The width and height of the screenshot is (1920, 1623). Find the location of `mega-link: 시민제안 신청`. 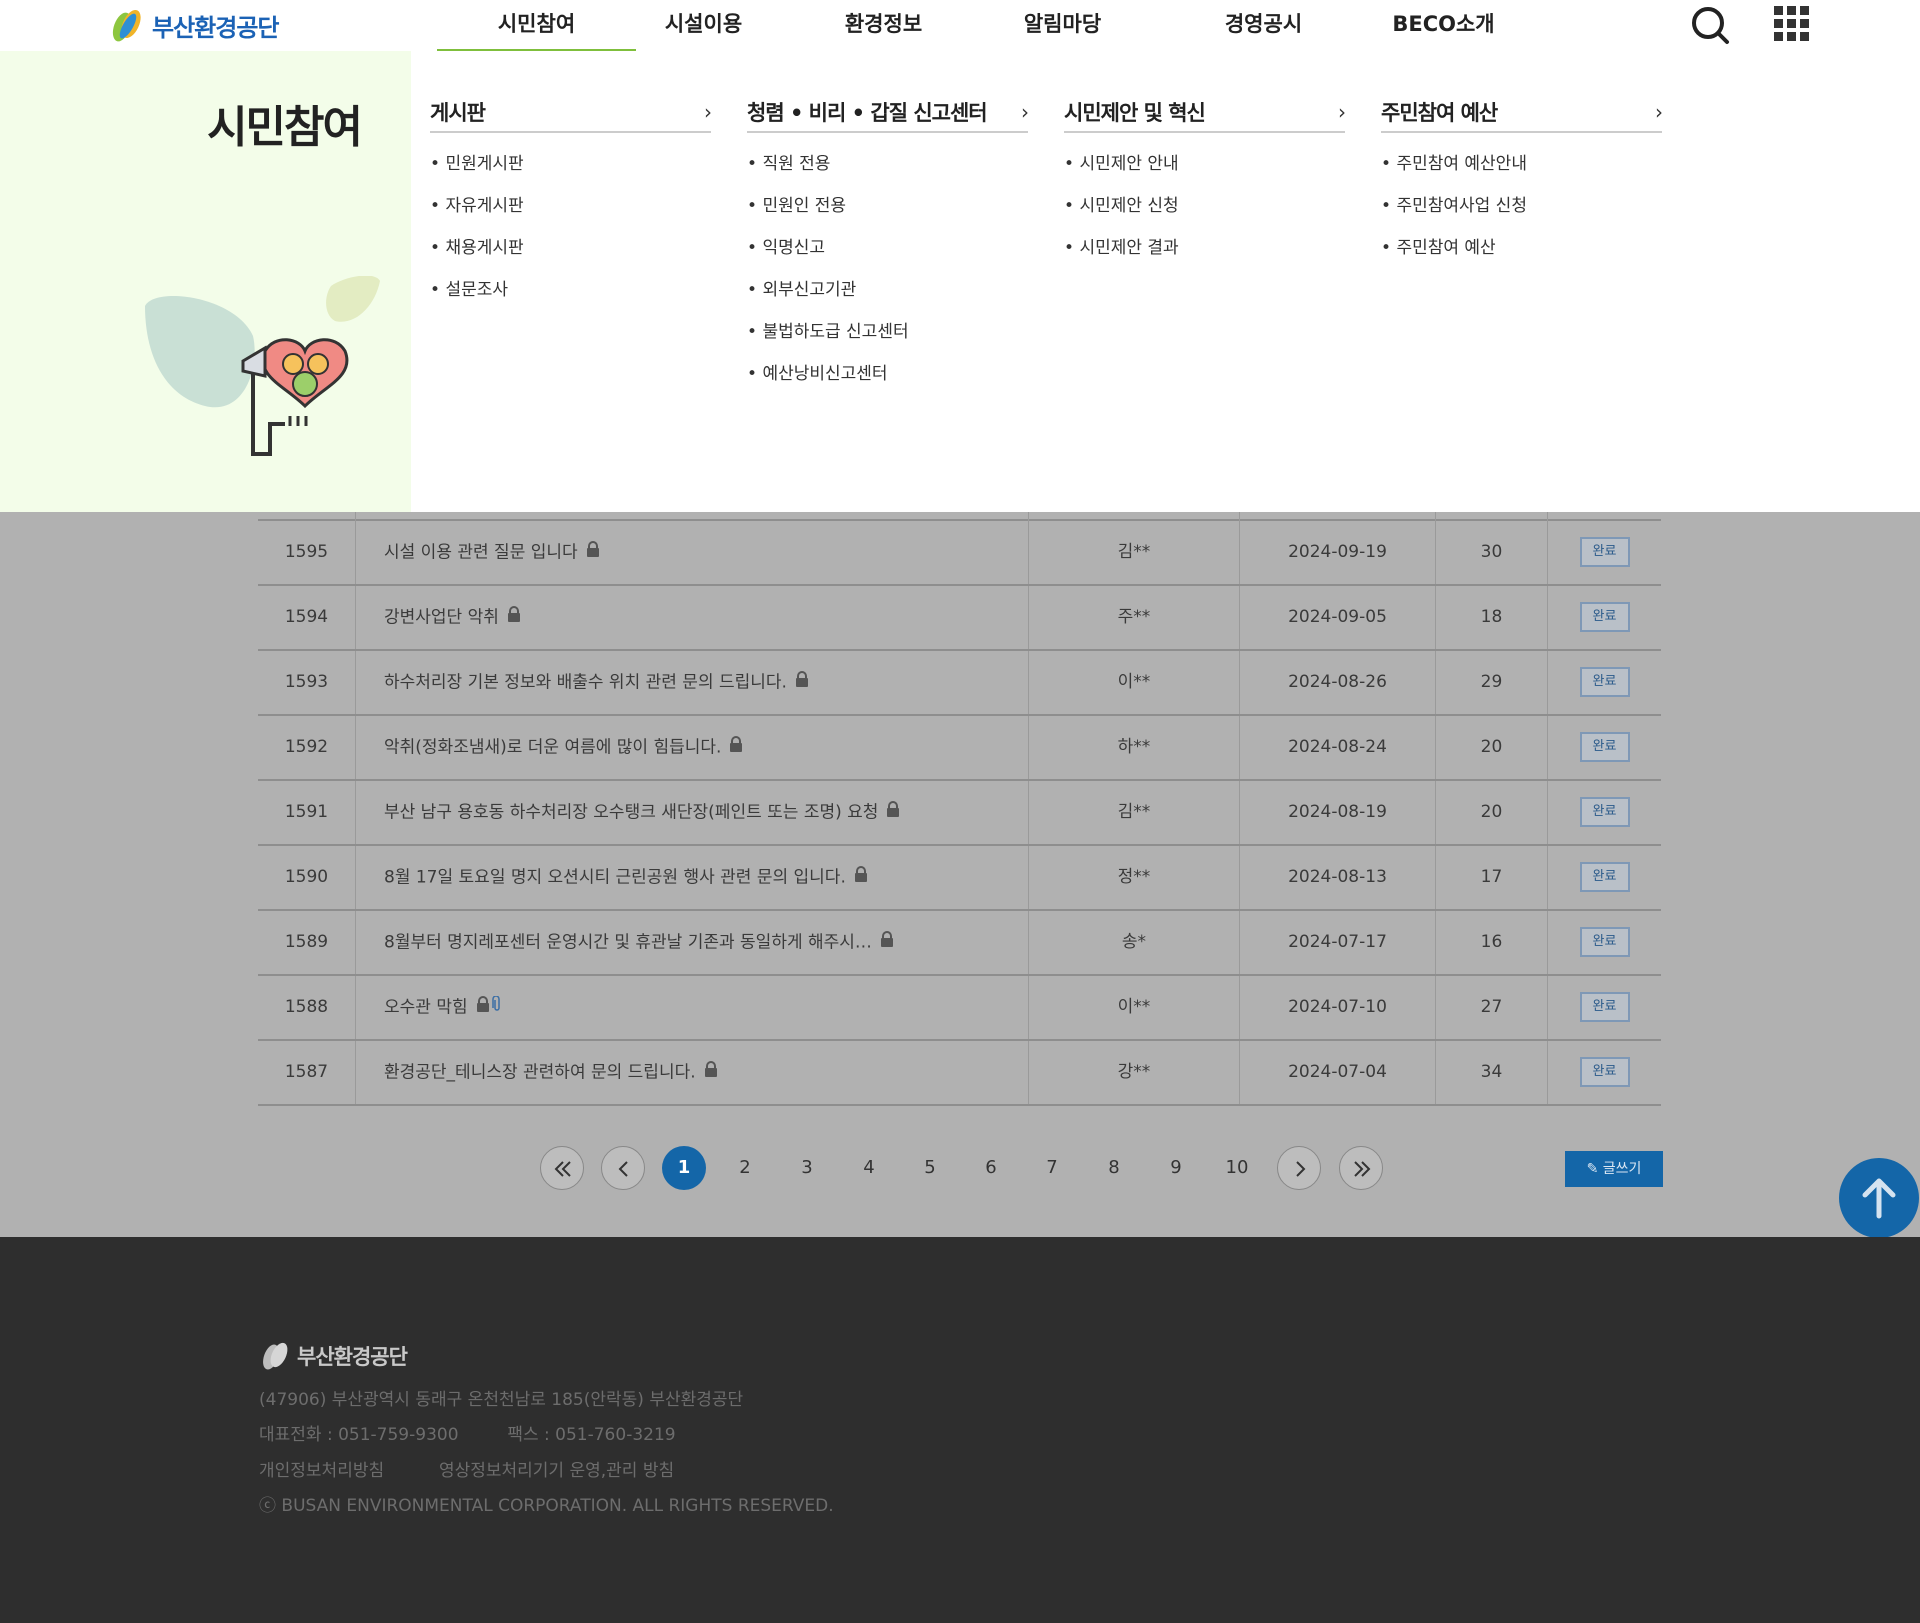

mega-link: 시민제안 신청 is located at coordinates (1204, 210).